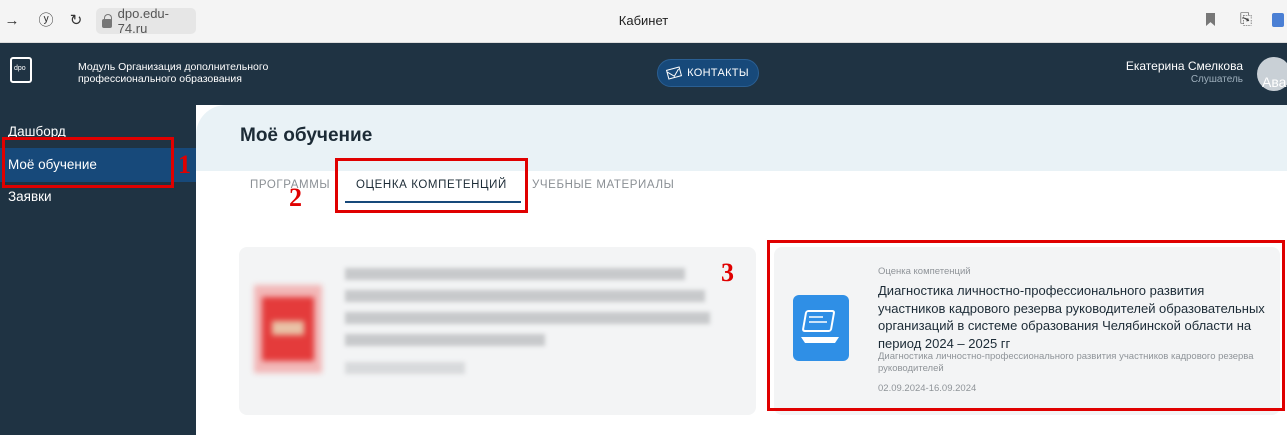 This screenshot has height=435, width=1287. What do you see at coordinates (1274, 82) in the screenshot?
I see `avatar-alt-text: Ава` at bounding box center [1274, 82].